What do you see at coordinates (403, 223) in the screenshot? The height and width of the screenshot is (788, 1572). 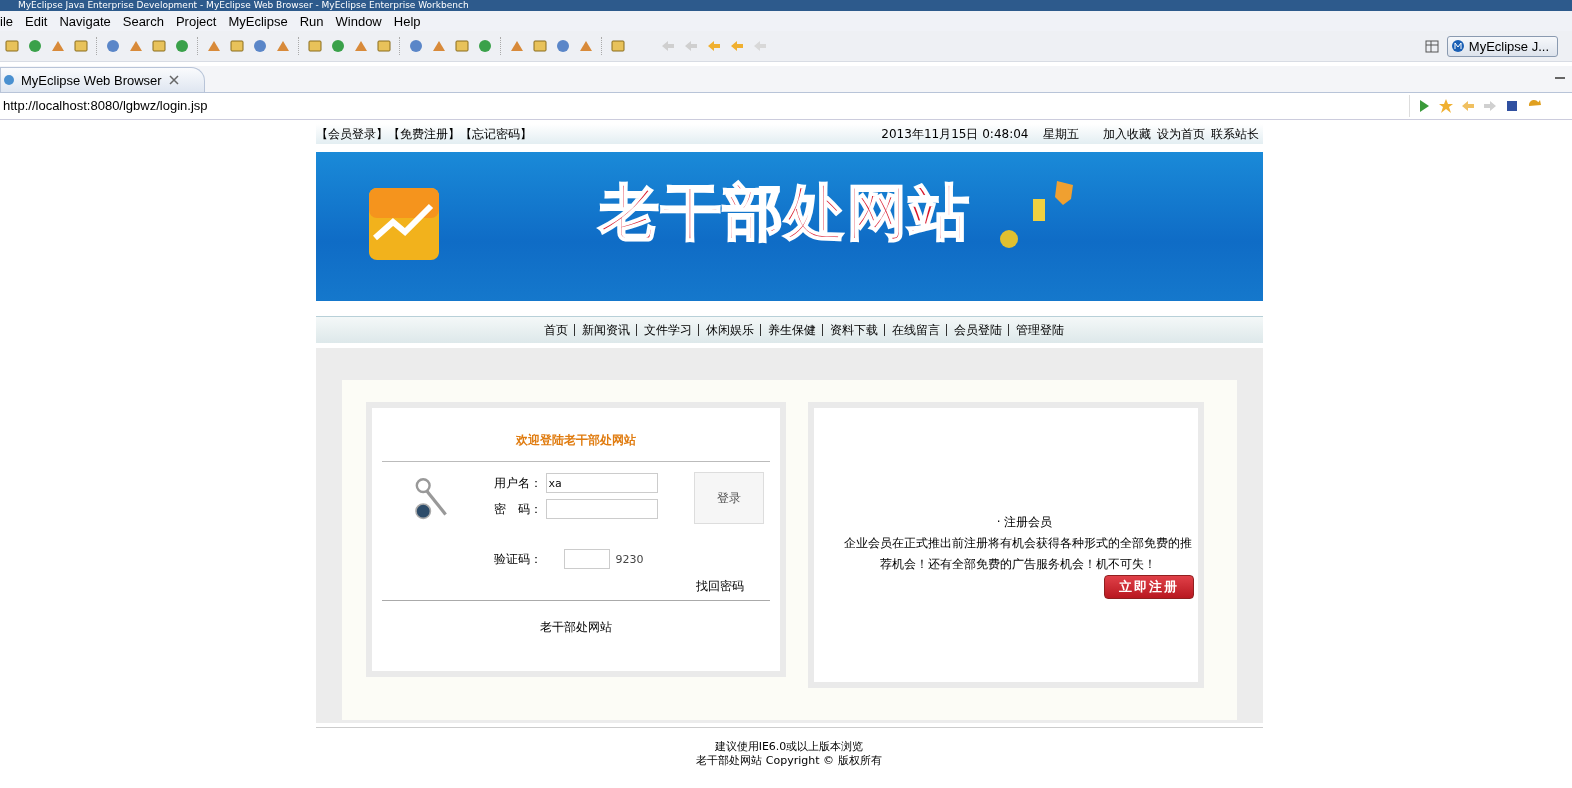 I see `chart-logo-icon` at bounding box center [403, 223].